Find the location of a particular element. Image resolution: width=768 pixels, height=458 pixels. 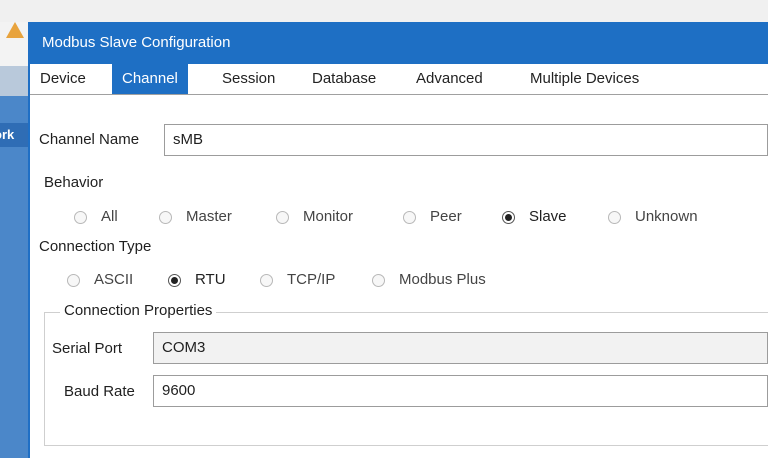

tab-advanced: Advanced is located at coordinates (449, 79).